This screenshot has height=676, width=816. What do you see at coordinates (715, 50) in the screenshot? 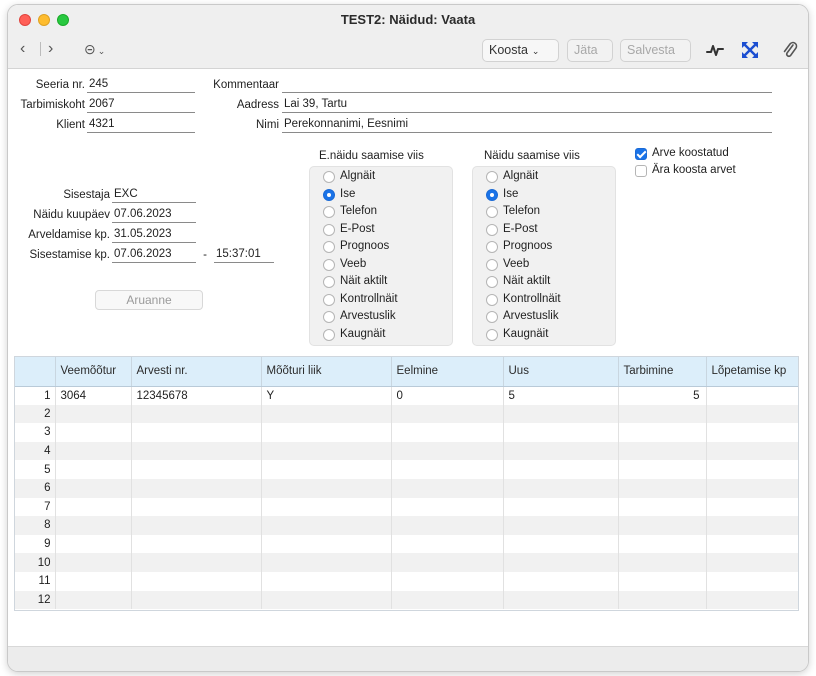
I see `activity-wave-icon` at bounding box center [715, 50].